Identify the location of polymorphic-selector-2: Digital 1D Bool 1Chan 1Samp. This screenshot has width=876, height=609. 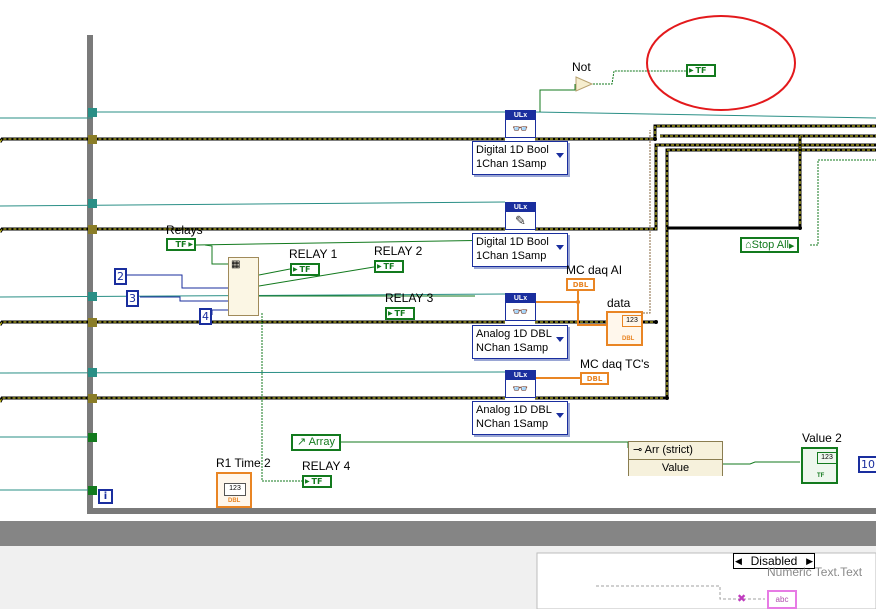
(520, 250).